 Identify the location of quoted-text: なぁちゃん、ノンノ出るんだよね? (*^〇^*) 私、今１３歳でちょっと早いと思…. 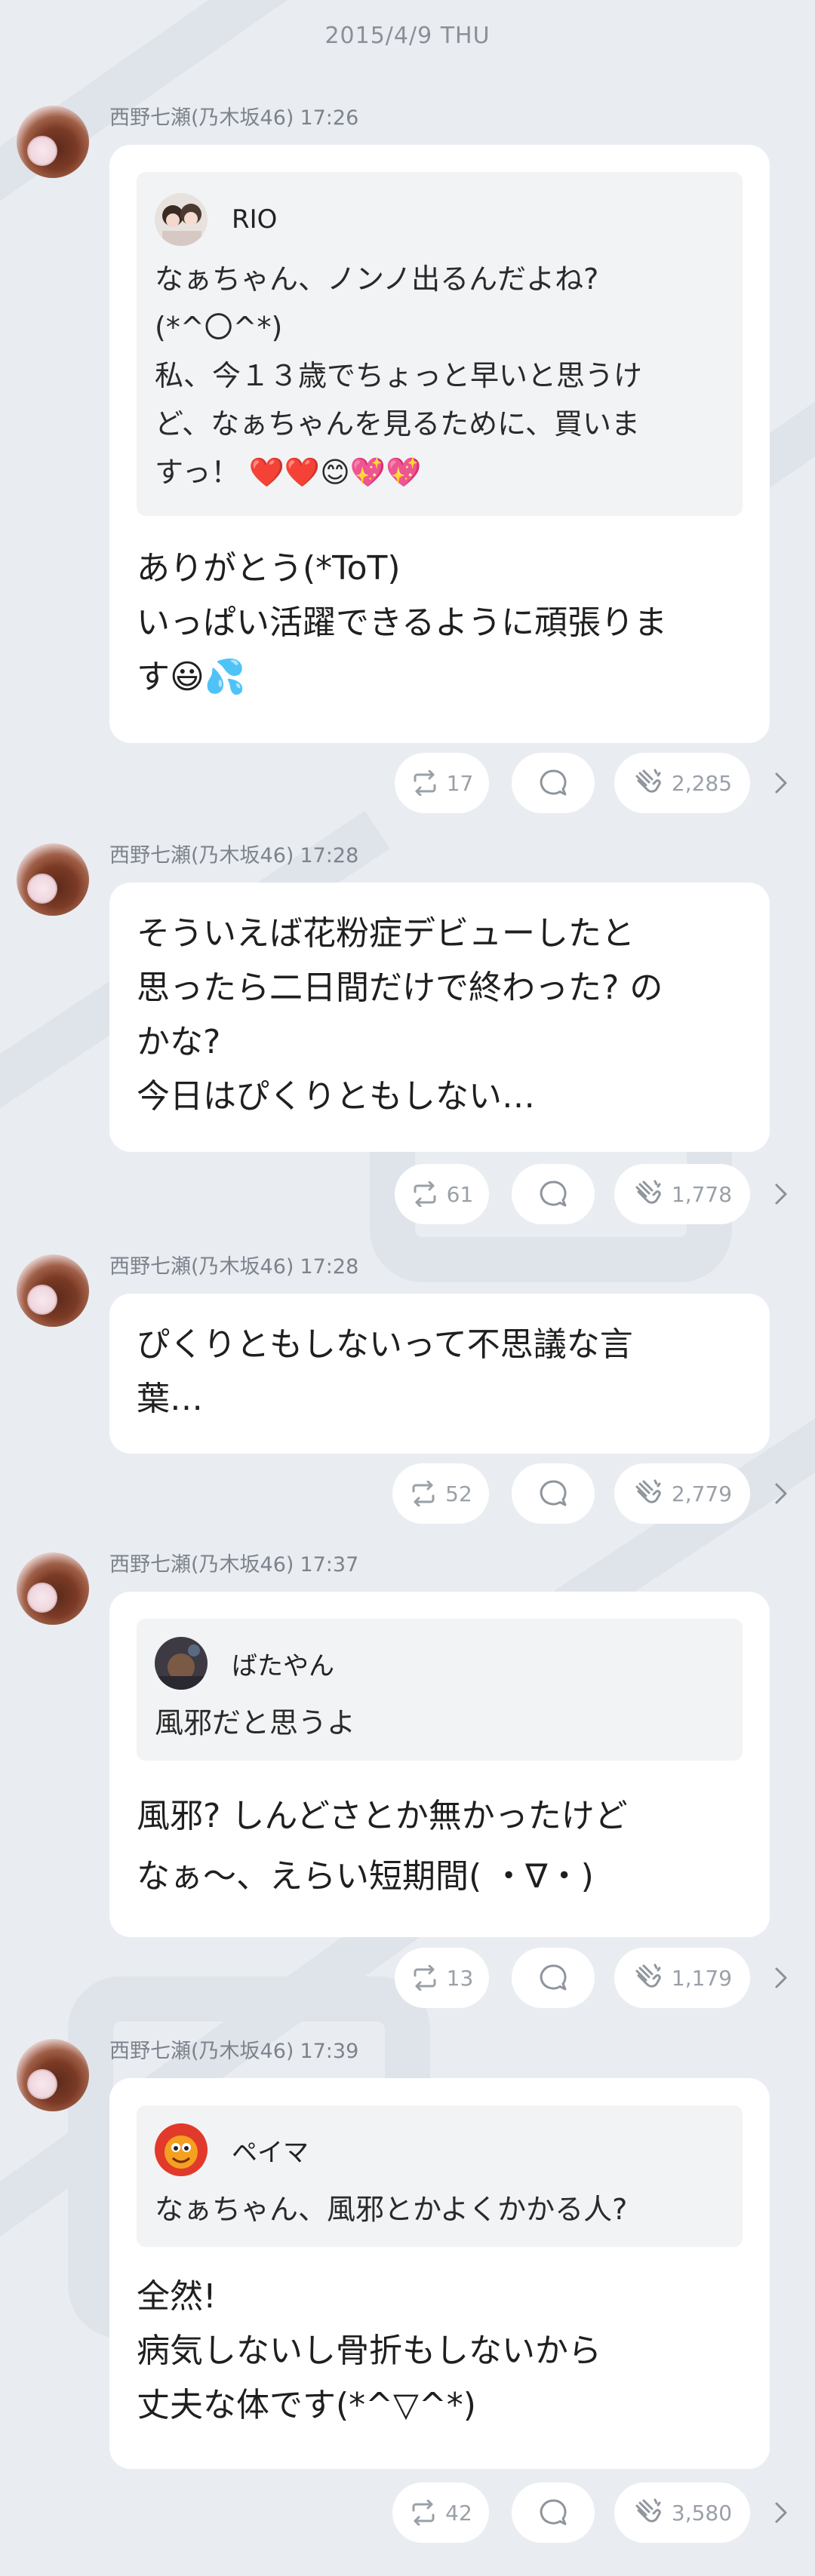
(439, 375).